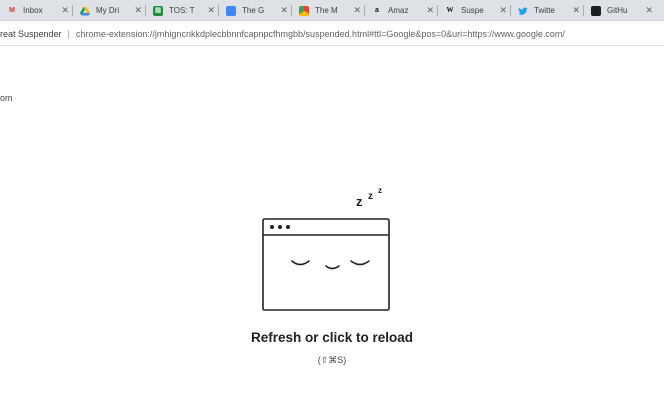 The width and height of the screenshot is (664, 417). Describe the element at coordinates (332, 360) in the screenshot. I see `keyboard-shortcut-hint: (⇧⌘S)` at that location.